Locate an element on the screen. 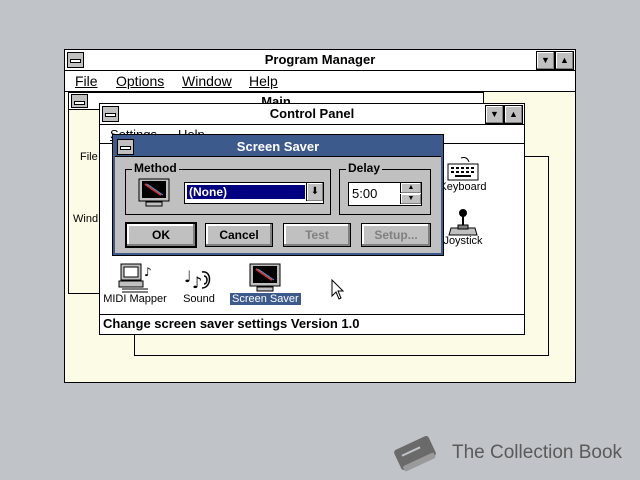 This screenshot has height=480, width=640. method-dropdown: (None) ⬇ is located at coordinates (254, 193).